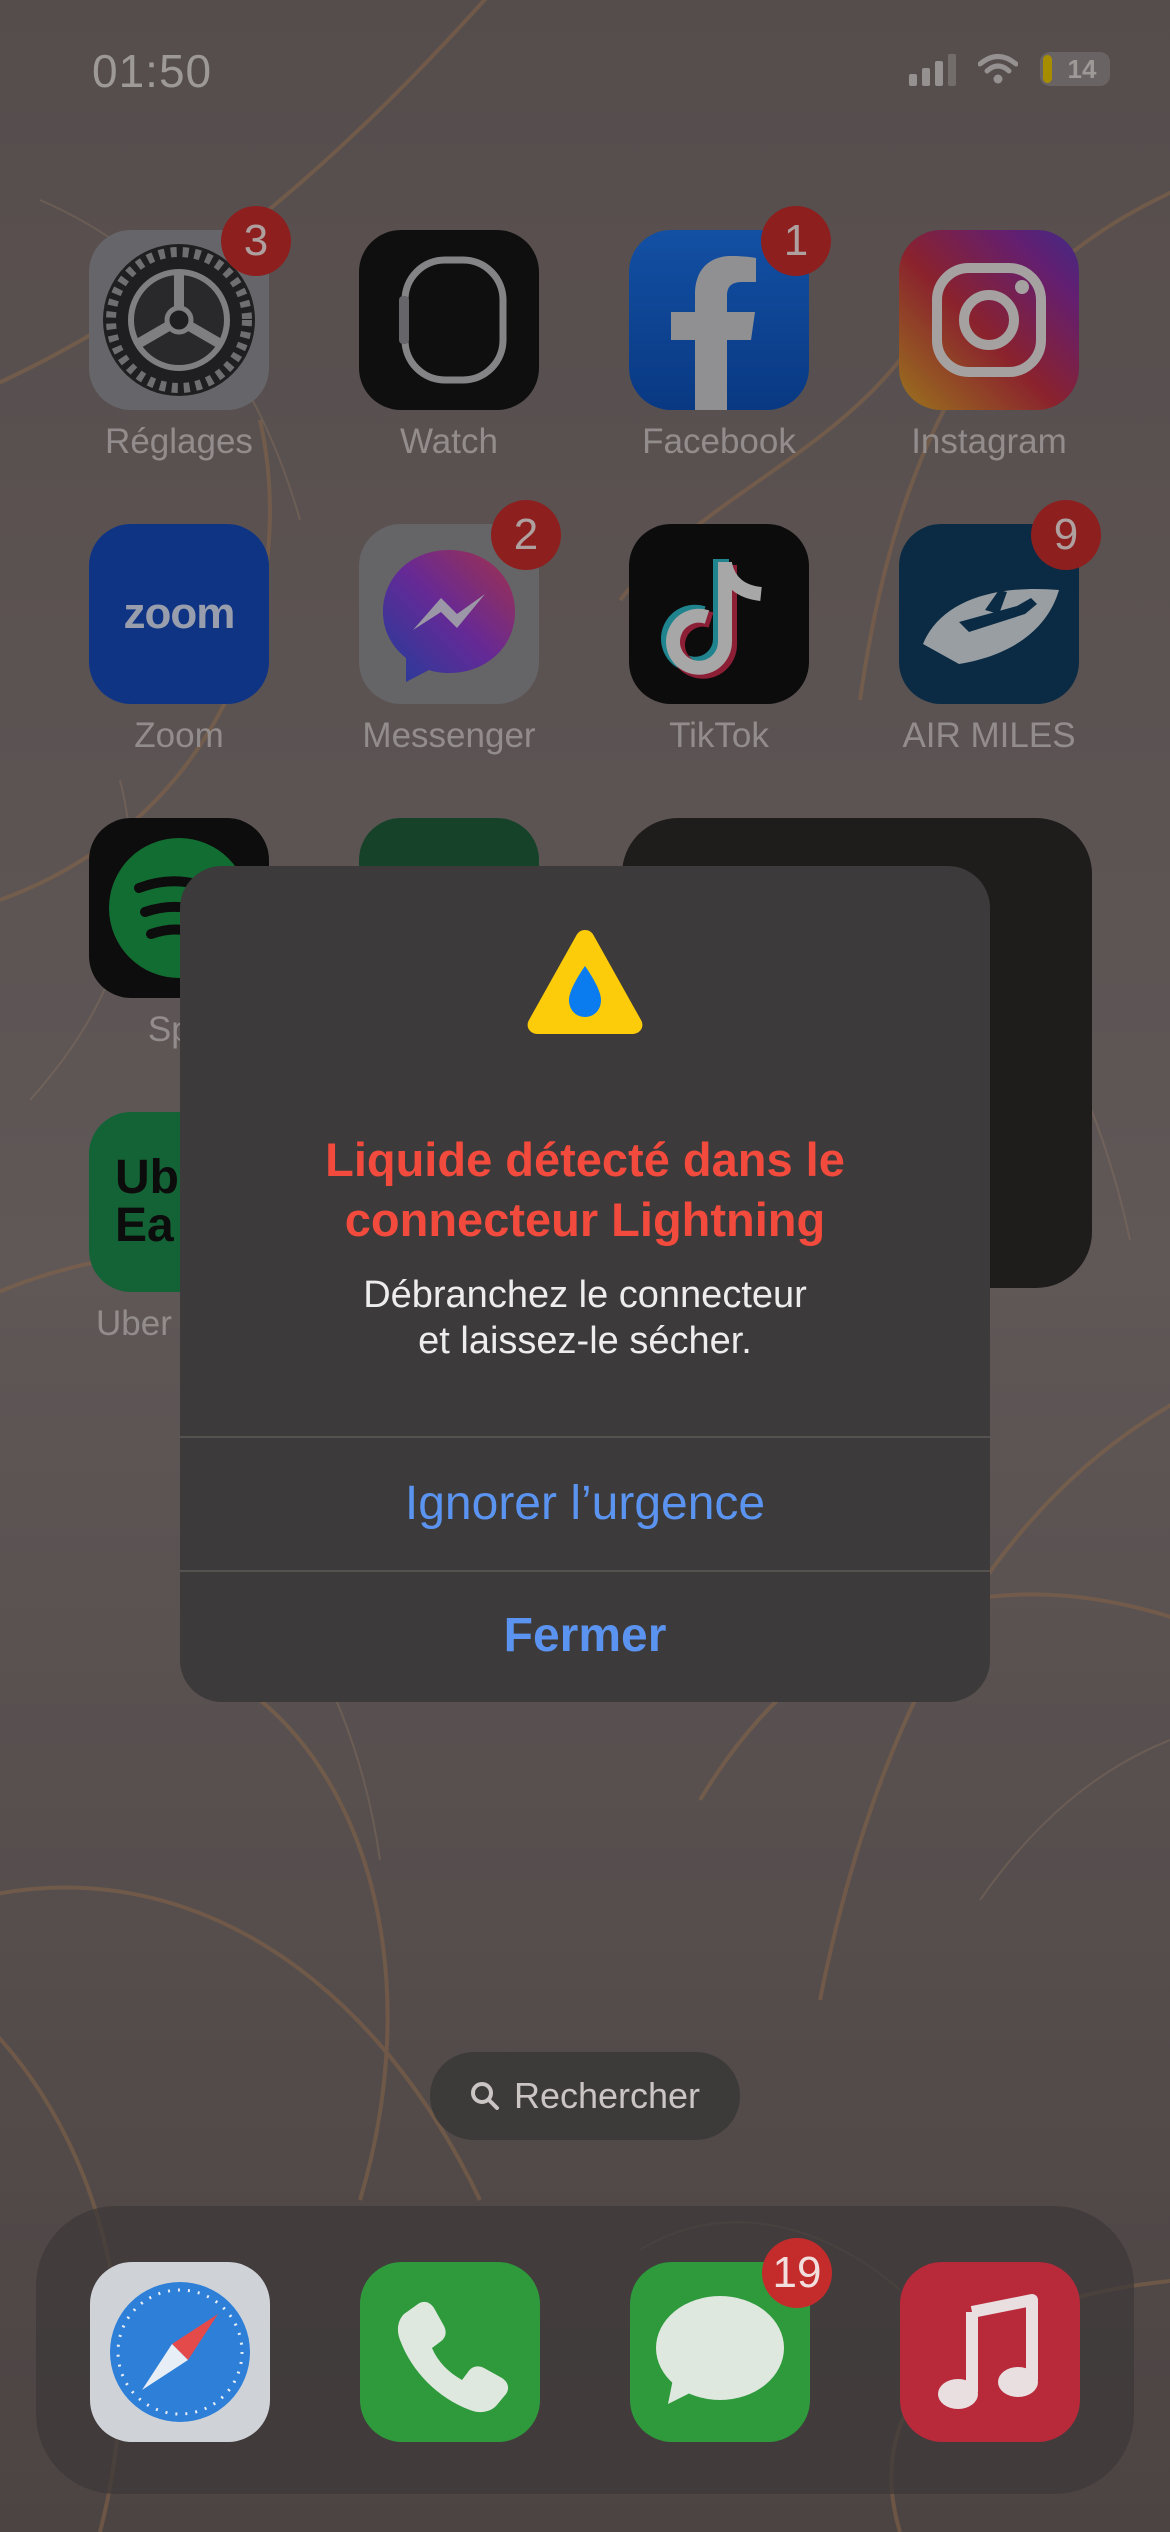 The image size is (1170, 2532). I want to click on dock-music, so click(990, 2352).